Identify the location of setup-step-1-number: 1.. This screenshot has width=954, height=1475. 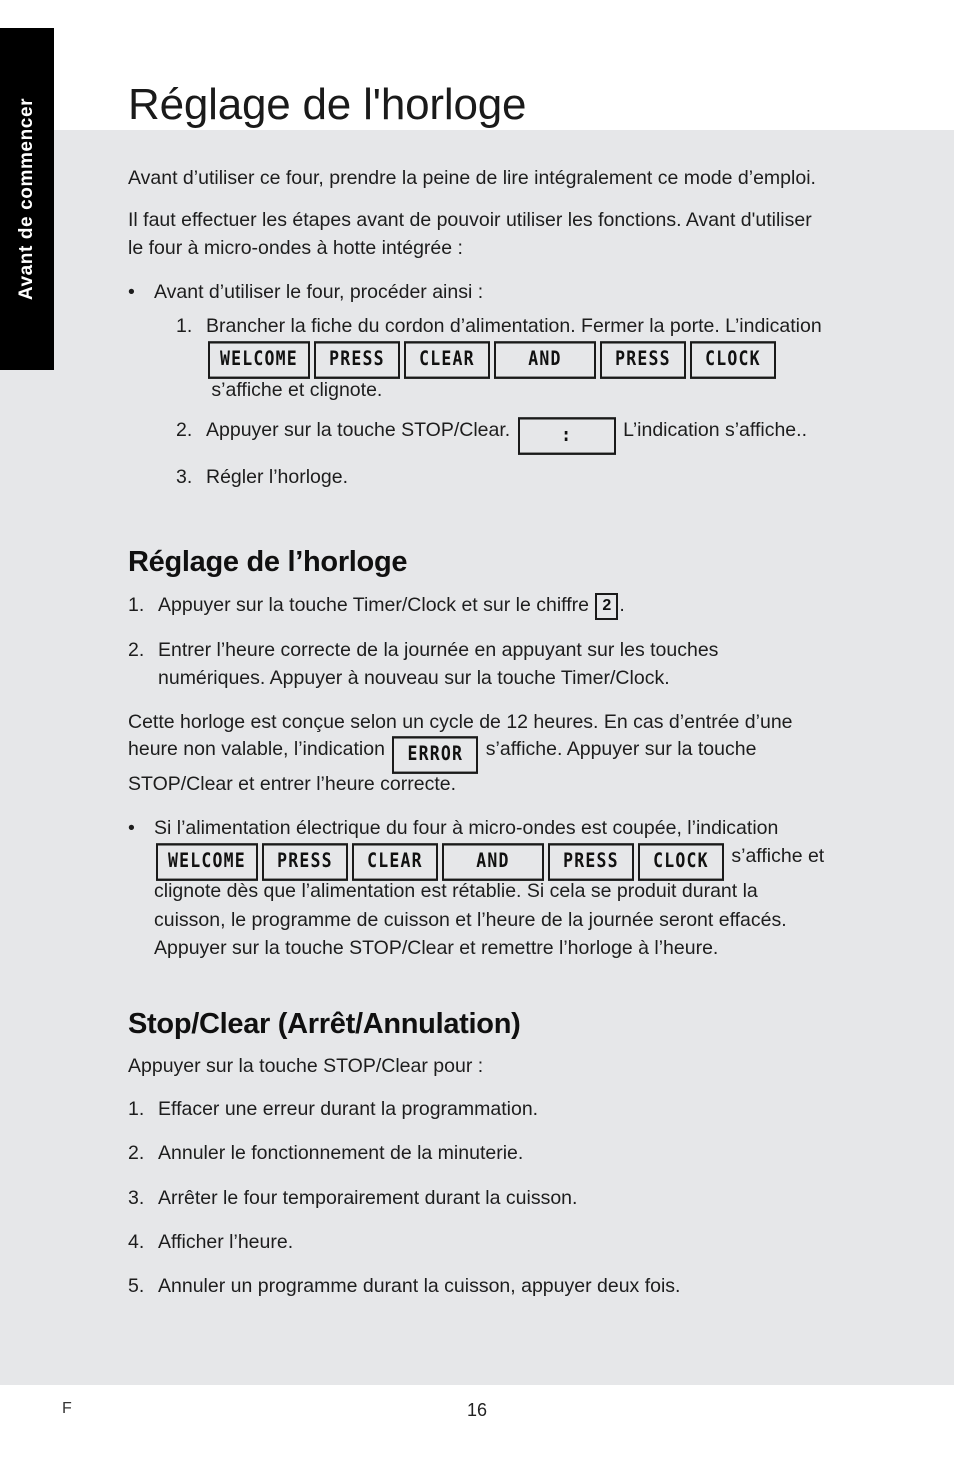
(184, 325).